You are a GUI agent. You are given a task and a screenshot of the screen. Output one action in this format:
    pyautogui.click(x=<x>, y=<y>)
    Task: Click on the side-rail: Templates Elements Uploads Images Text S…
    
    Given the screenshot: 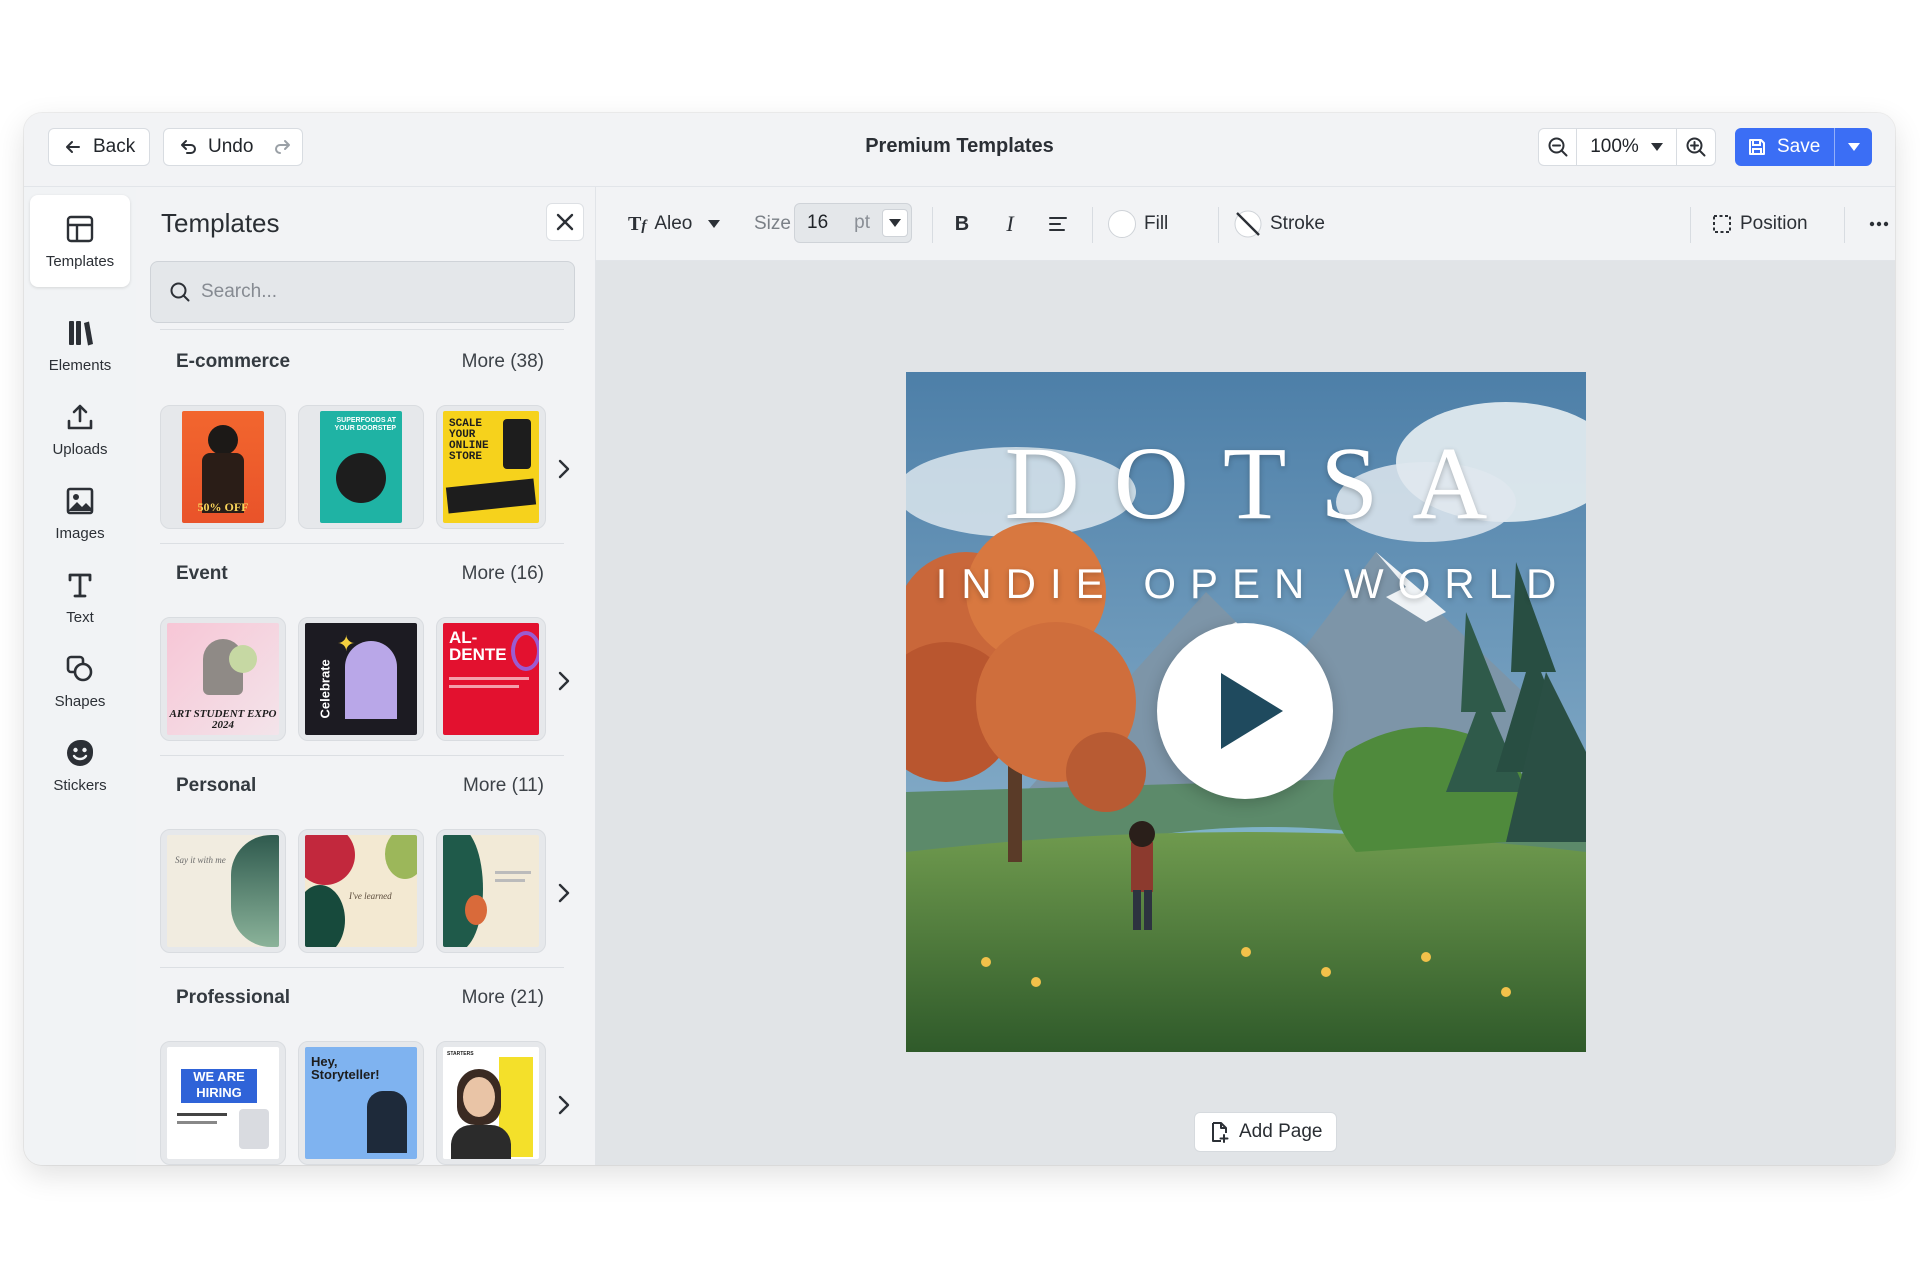 What is the action you would take?
    pyautogui.click(x=80, y=676)
    